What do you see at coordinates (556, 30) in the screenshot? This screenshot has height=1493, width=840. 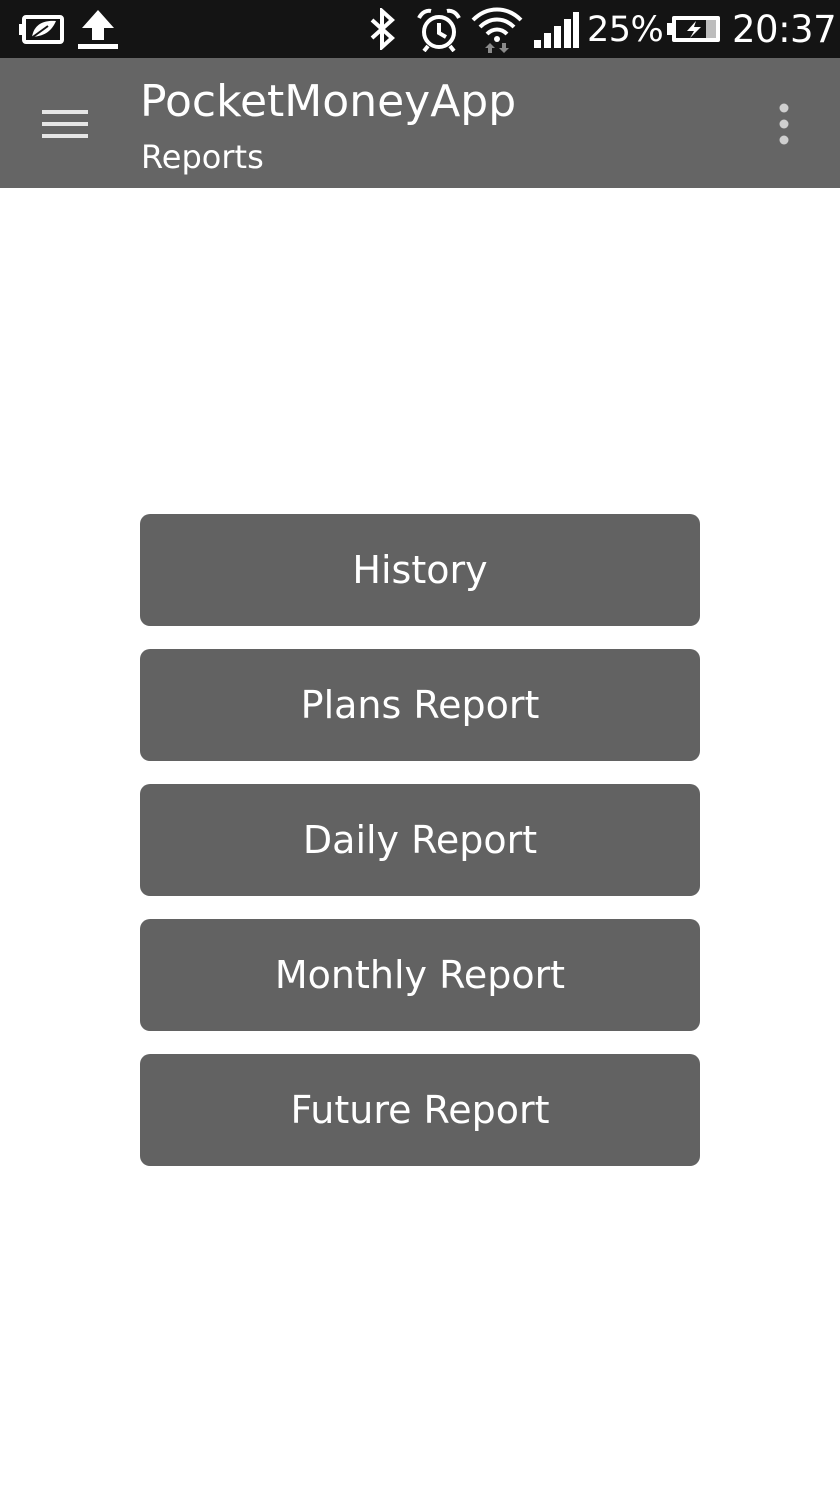 I see `signal-icon` at bounding box center [556, 30].